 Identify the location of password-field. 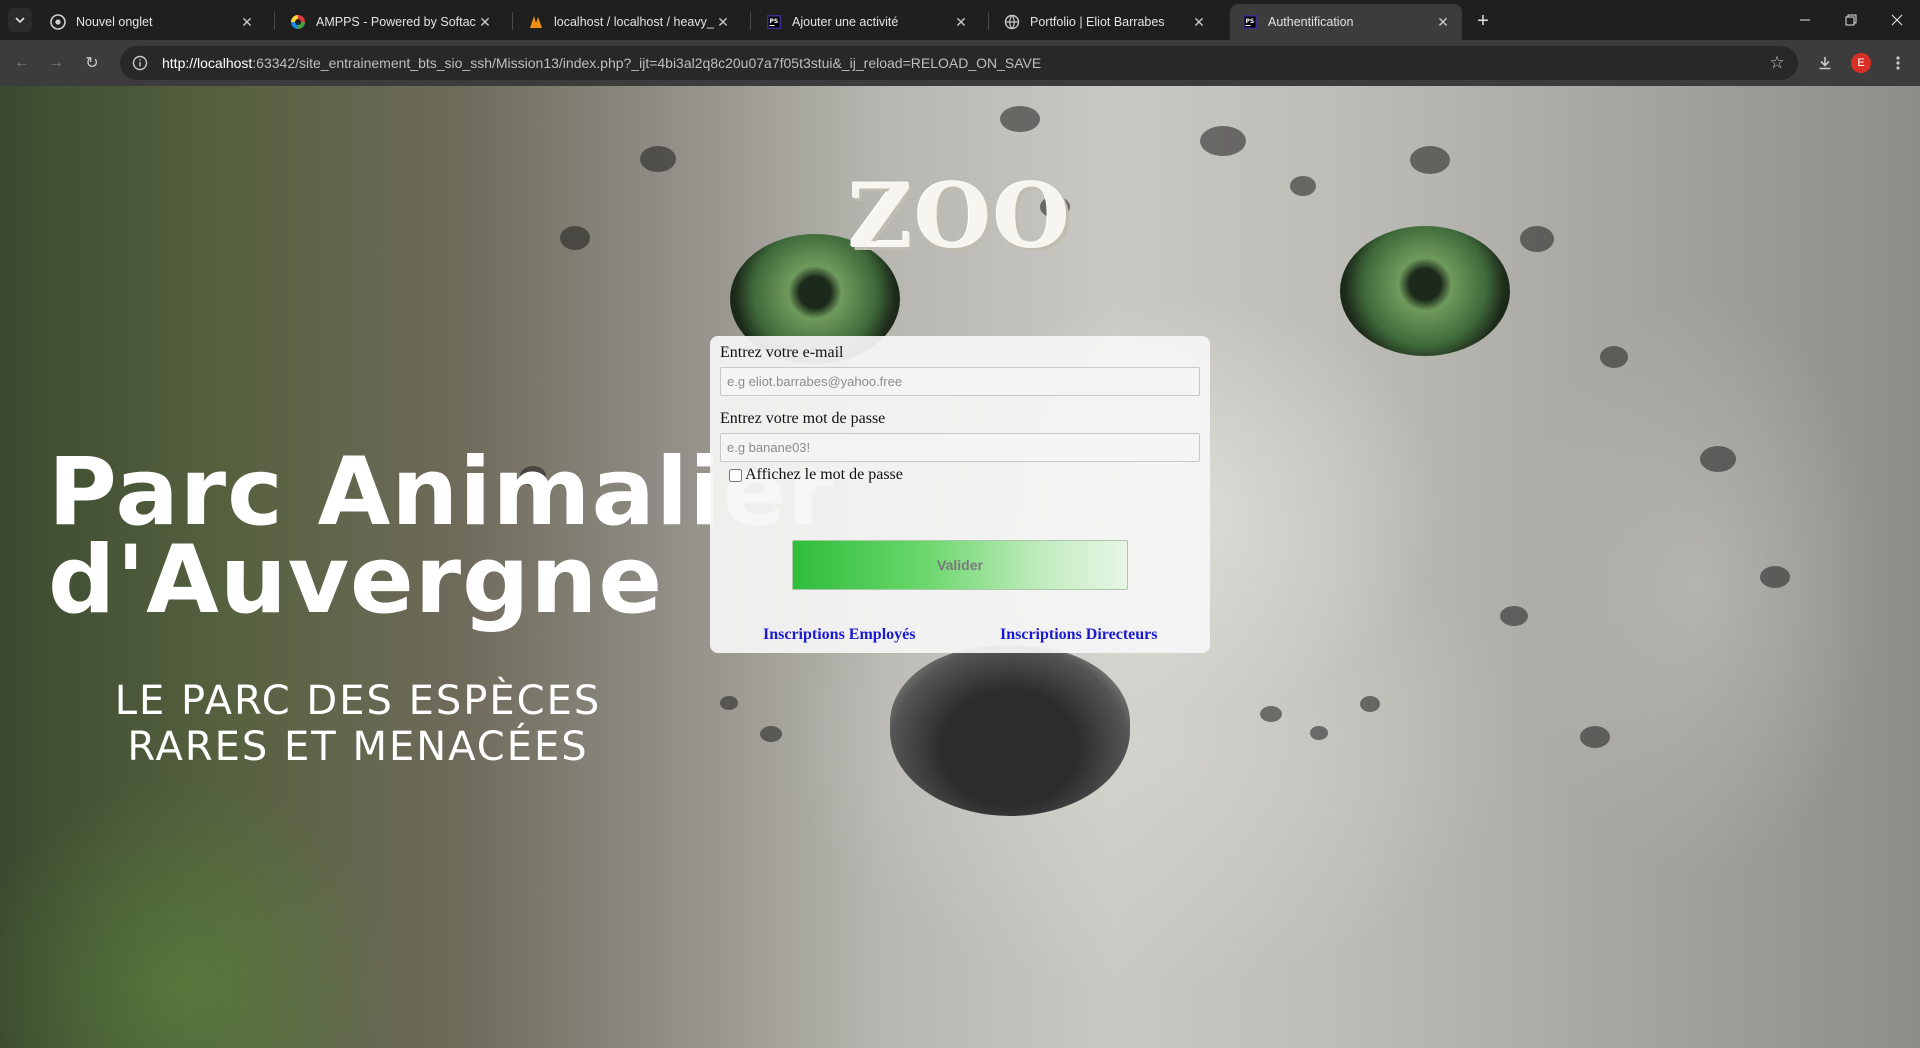
(960, 447).